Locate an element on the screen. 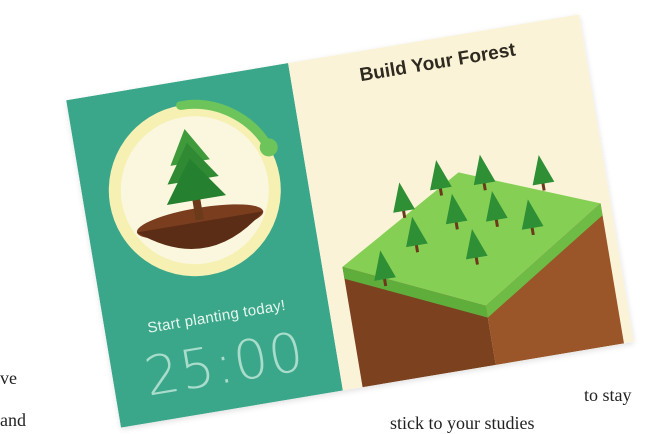 The height and width of the screenshot is (434, 654). timer-ring is located at coordinates (194, 188).